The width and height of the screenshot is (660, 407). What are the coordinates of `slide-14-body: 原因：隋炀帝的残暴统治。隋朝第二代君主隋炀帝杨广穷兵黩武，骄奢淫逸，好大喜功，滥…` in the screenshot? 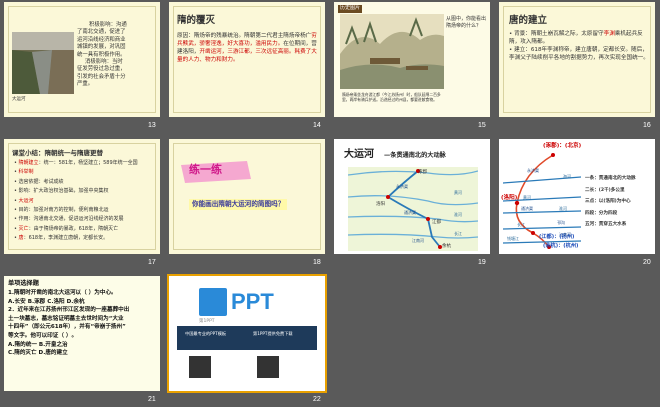 It's located at (247, 48).